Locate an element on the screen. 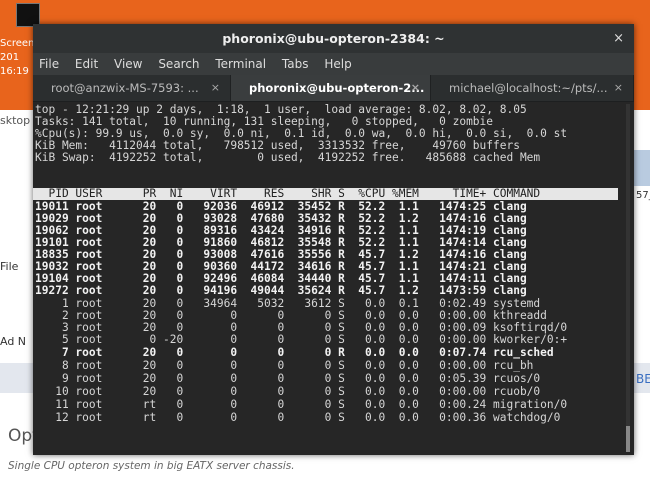 The width and height of the screenshot is (650, 482). tab-root-anzwix: root@anzwix-MS-7593: ... × is located at coordinates (132, 88).